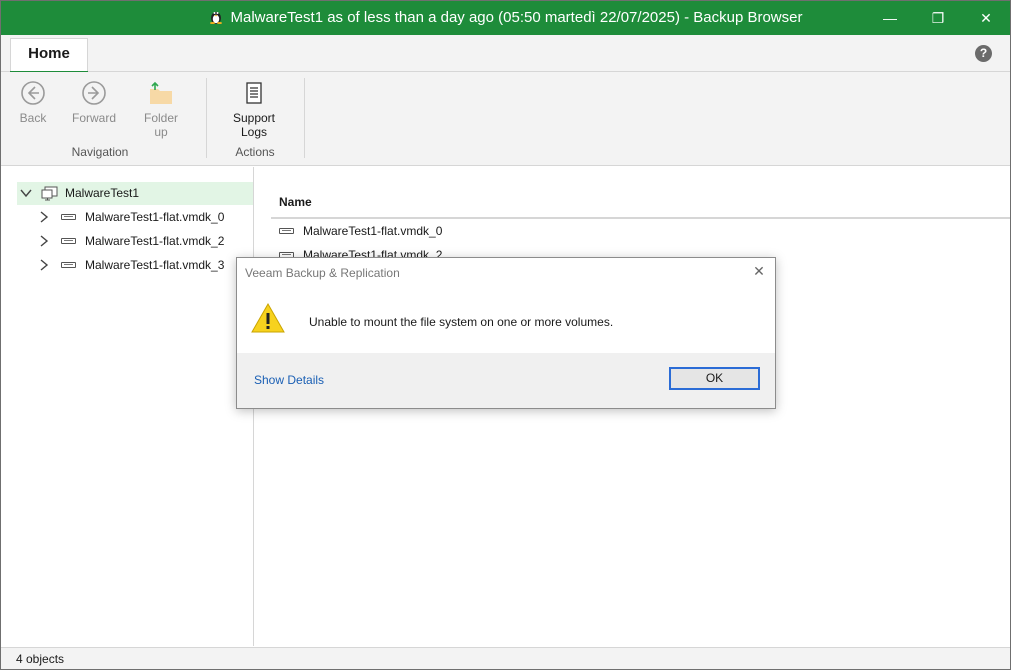  What do you see at coordinates (100, 152) in the screenshot?
I see `group-label-navigation: Navigation` at bounding box center [100, 152].